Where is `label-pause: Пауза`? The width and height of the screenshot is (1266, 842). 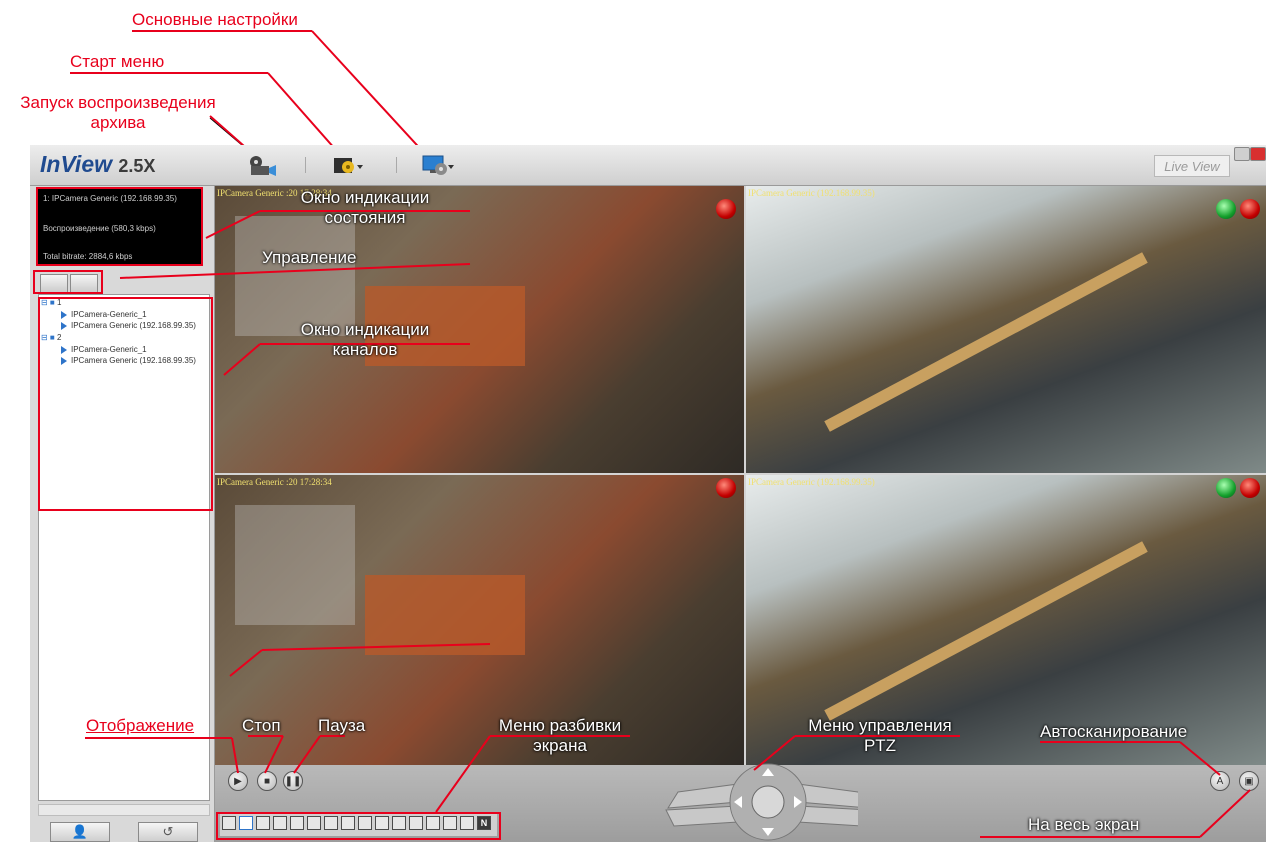 label-pause: Пауза is located at coordinates (342, 725).